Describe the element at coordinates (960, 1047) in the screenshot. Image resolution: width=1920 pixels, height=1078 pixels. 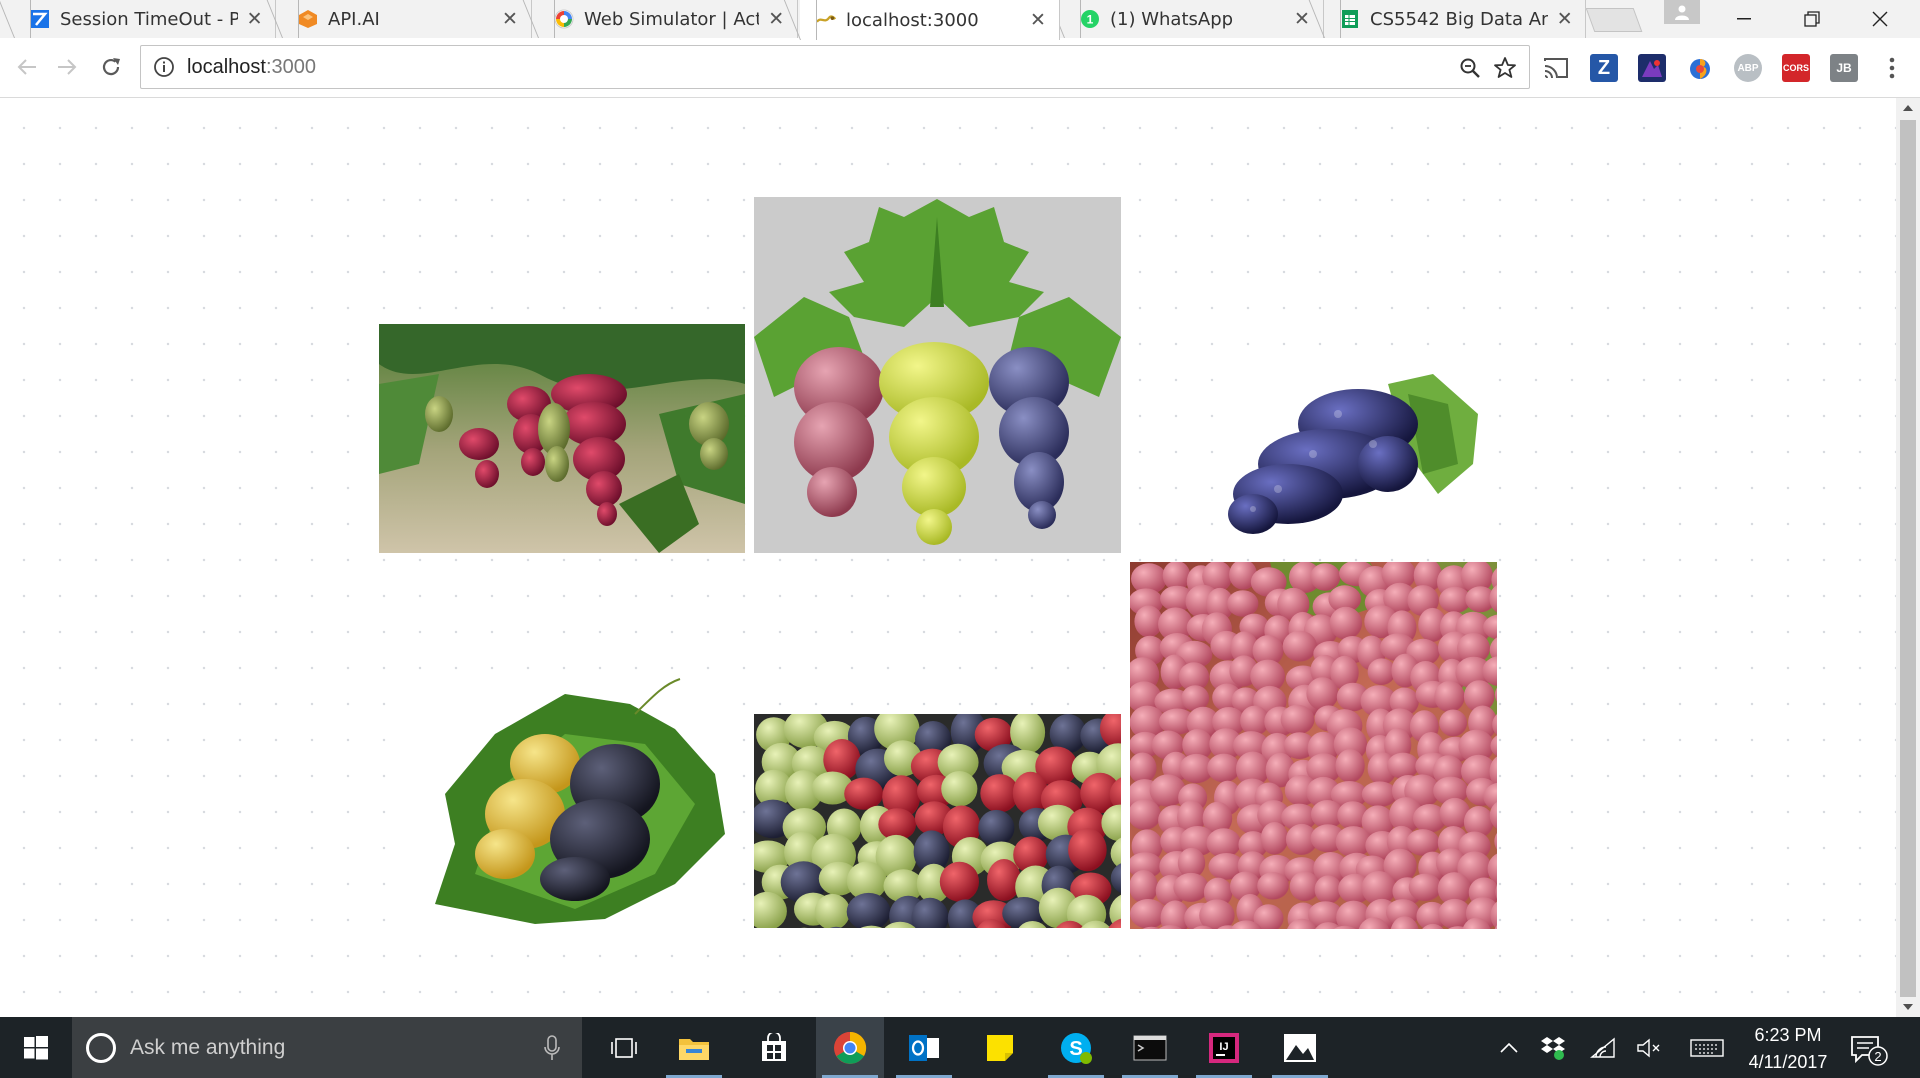
I see `windows-taskbar: Ask me anything S IJ 6:23 PM 4/11/2017 2` at that location.